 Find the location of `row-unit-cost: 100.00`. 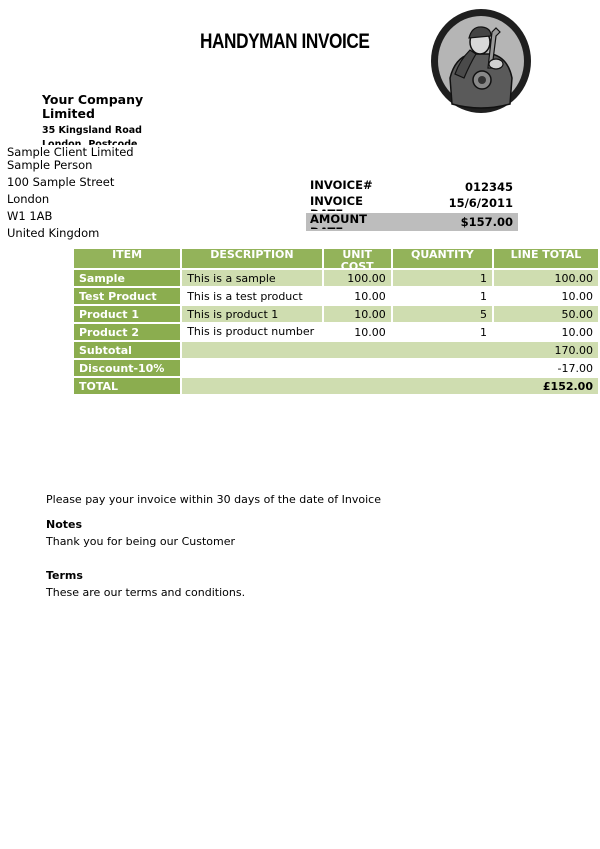

row-unit-cost: 100.00 is located at coordinates (357, 278).